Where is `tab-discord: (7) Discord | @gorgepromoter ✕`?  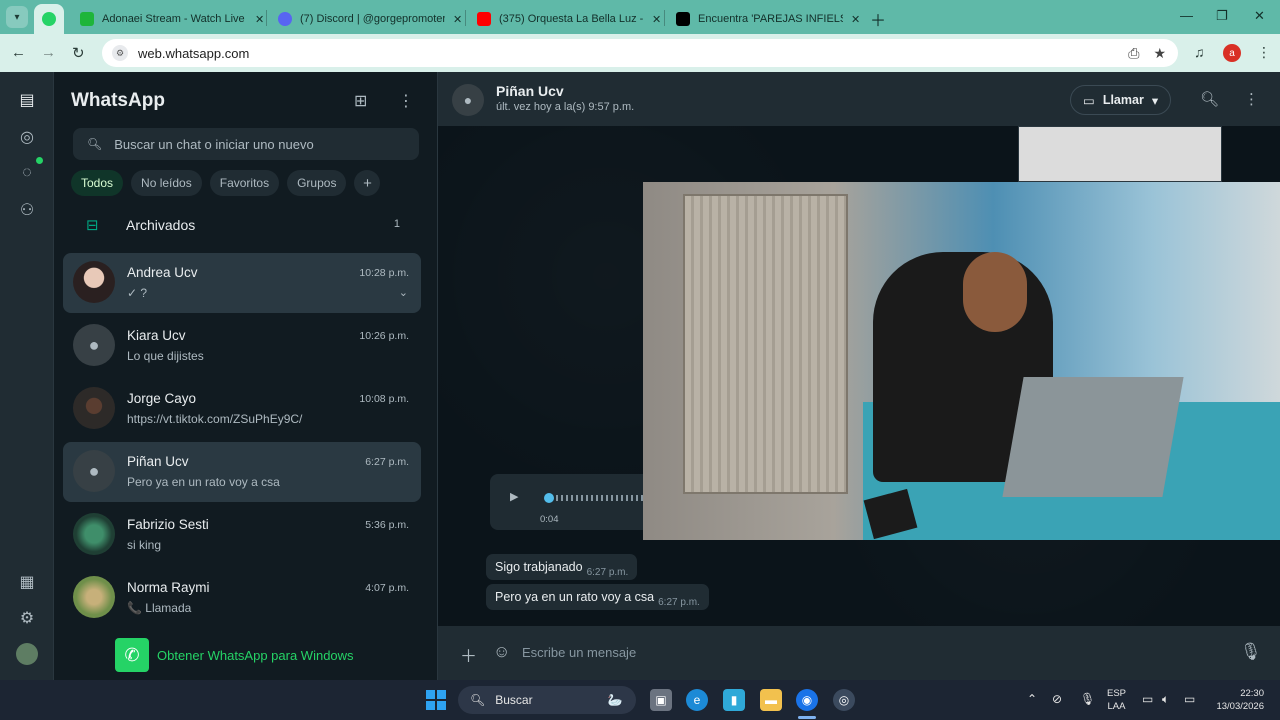
tab-discord: (7) Discord | @gorgepromoter ✕ is located at coordinates (370, 19).